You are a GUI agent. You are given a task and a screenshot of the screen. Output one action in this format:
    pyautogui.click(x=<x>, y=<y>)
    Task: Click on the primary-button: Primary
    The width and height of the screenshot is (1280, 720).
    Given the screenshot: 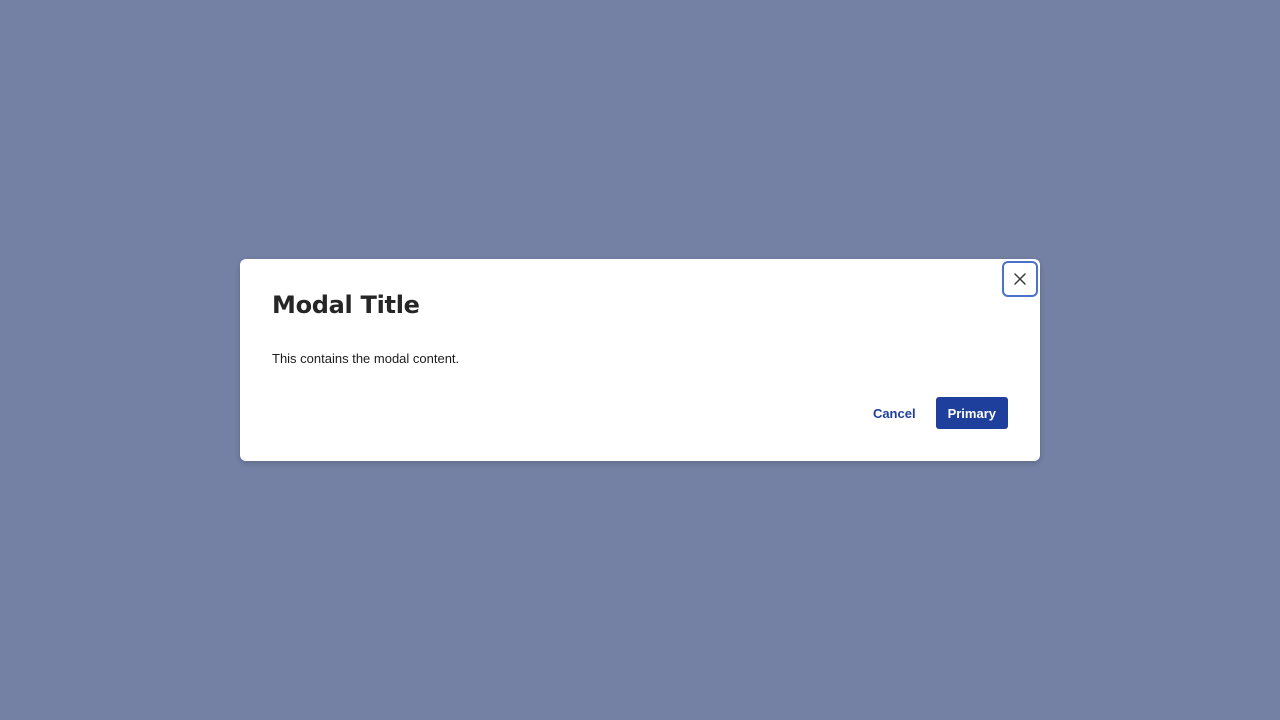 What is the action you would take?
    pyautogui.click(x=971, y=413)
    